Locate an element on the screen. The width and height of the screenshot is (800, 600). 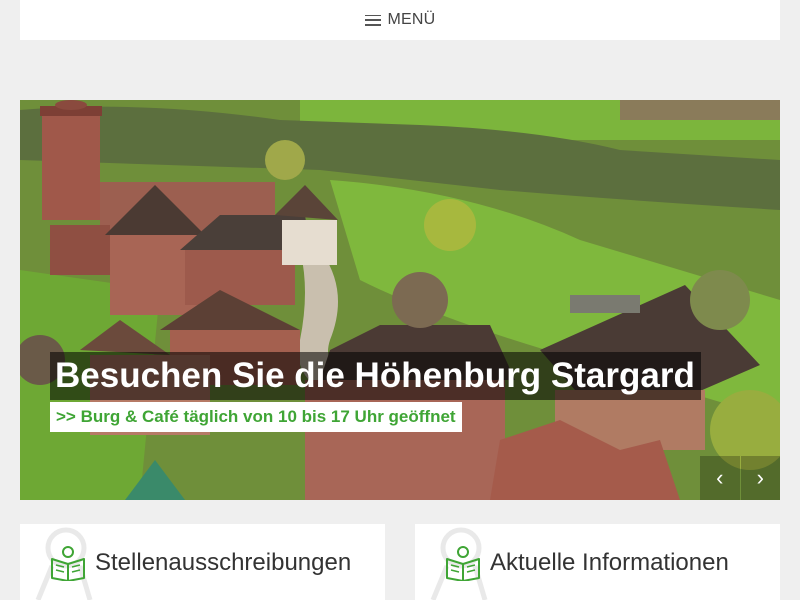
card-title: Stellenausschreibungen is located at coordinates (223, 563).